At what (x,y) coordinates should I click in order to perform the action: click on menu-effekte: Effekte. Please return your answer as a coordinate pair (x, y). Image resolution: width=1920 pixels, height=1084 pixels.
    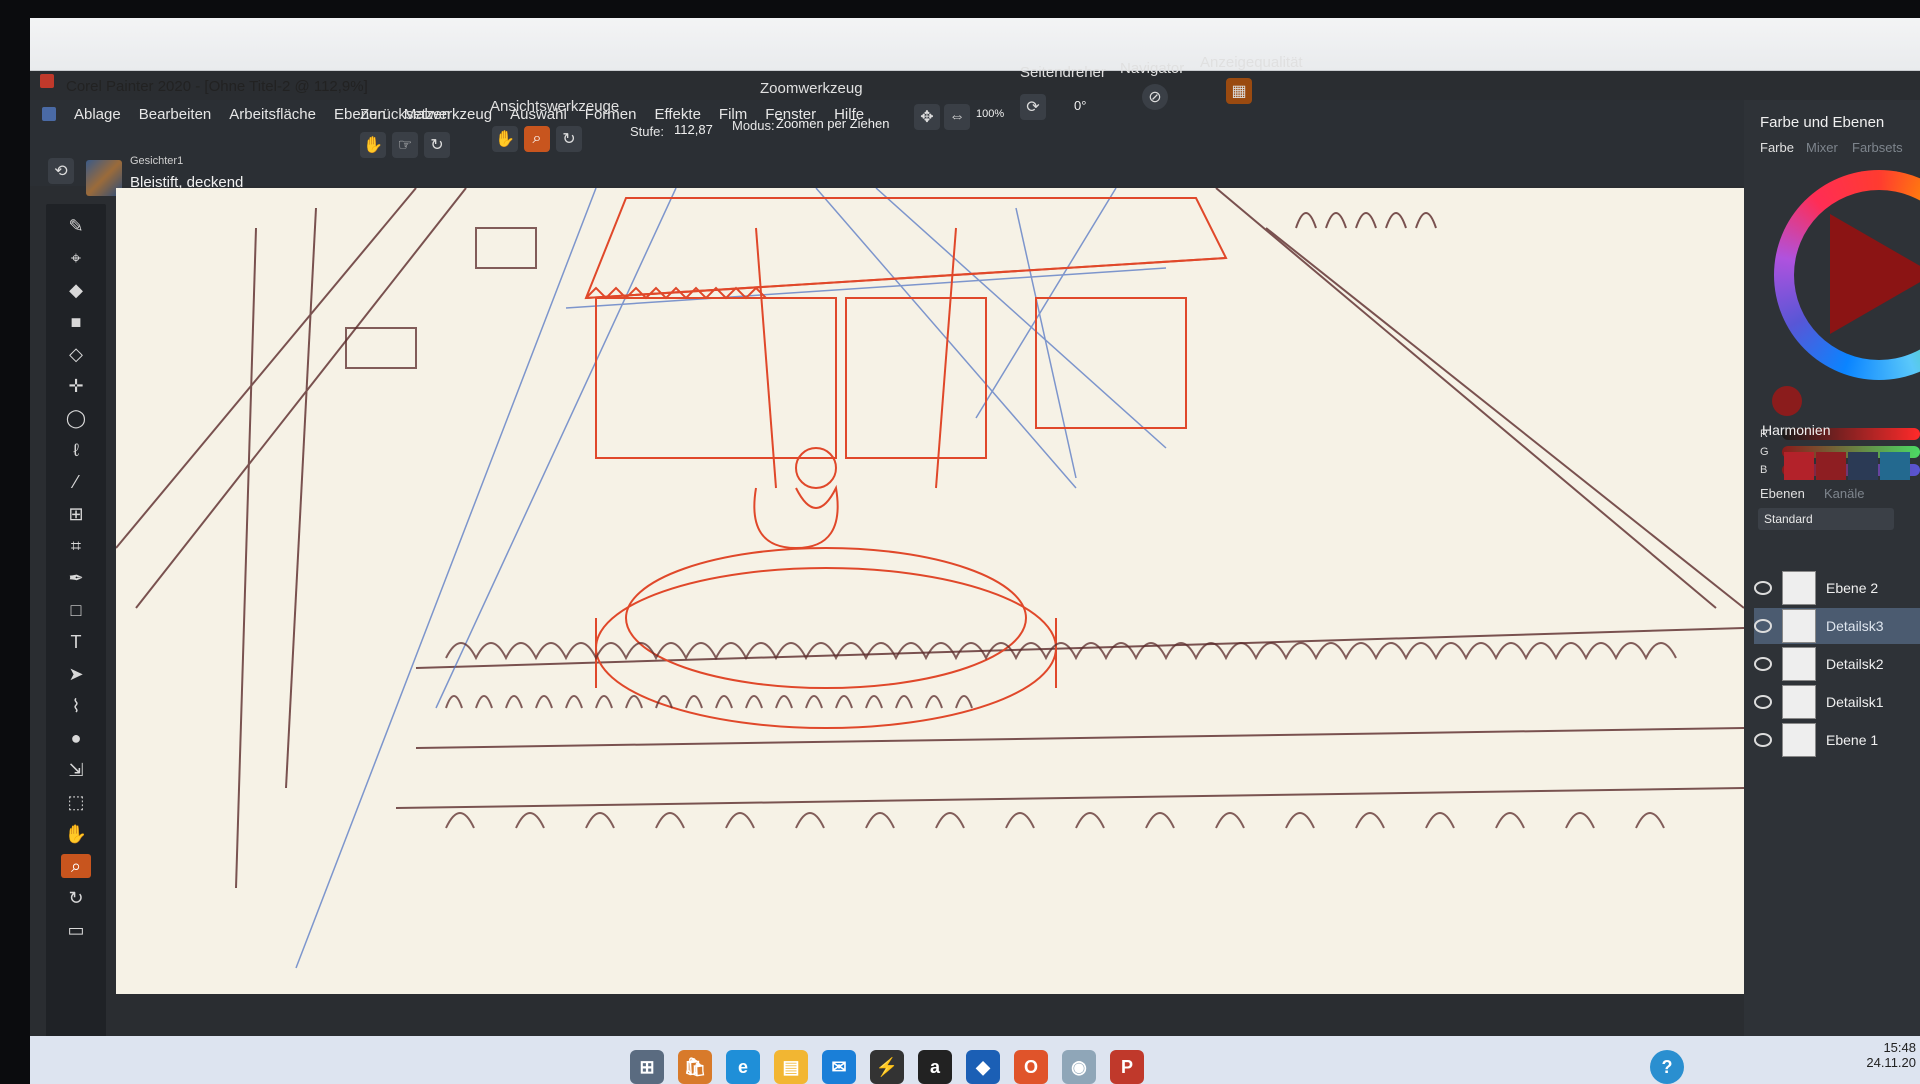
    Looking at the image, I should click on (677, 114).